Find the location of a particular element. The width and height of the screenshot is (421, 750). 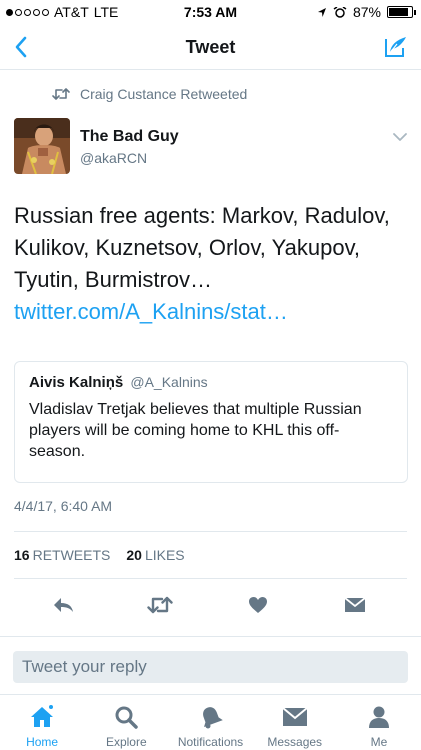

retweet-button is located at coordinates (160, 605).